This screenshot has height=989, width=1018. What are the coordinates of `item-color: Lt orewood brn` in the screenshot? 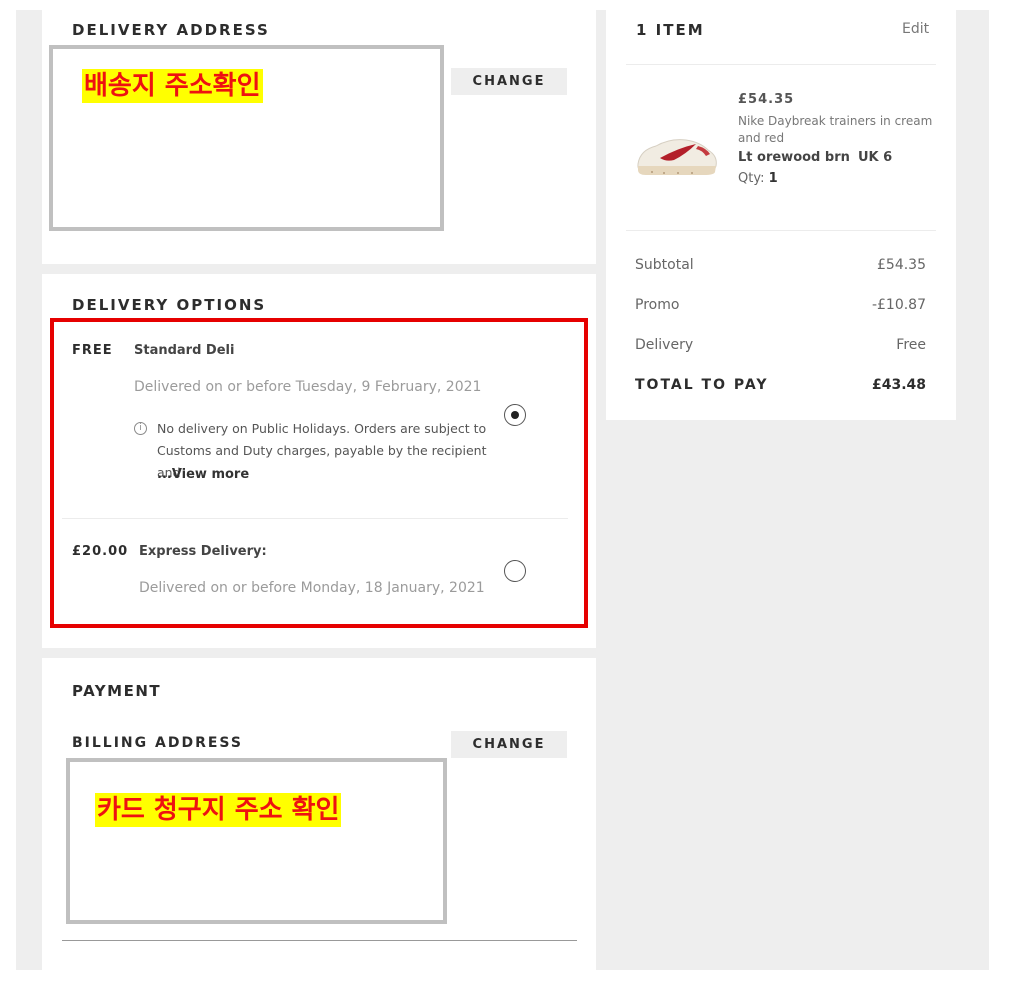 It's located at (794, 157).